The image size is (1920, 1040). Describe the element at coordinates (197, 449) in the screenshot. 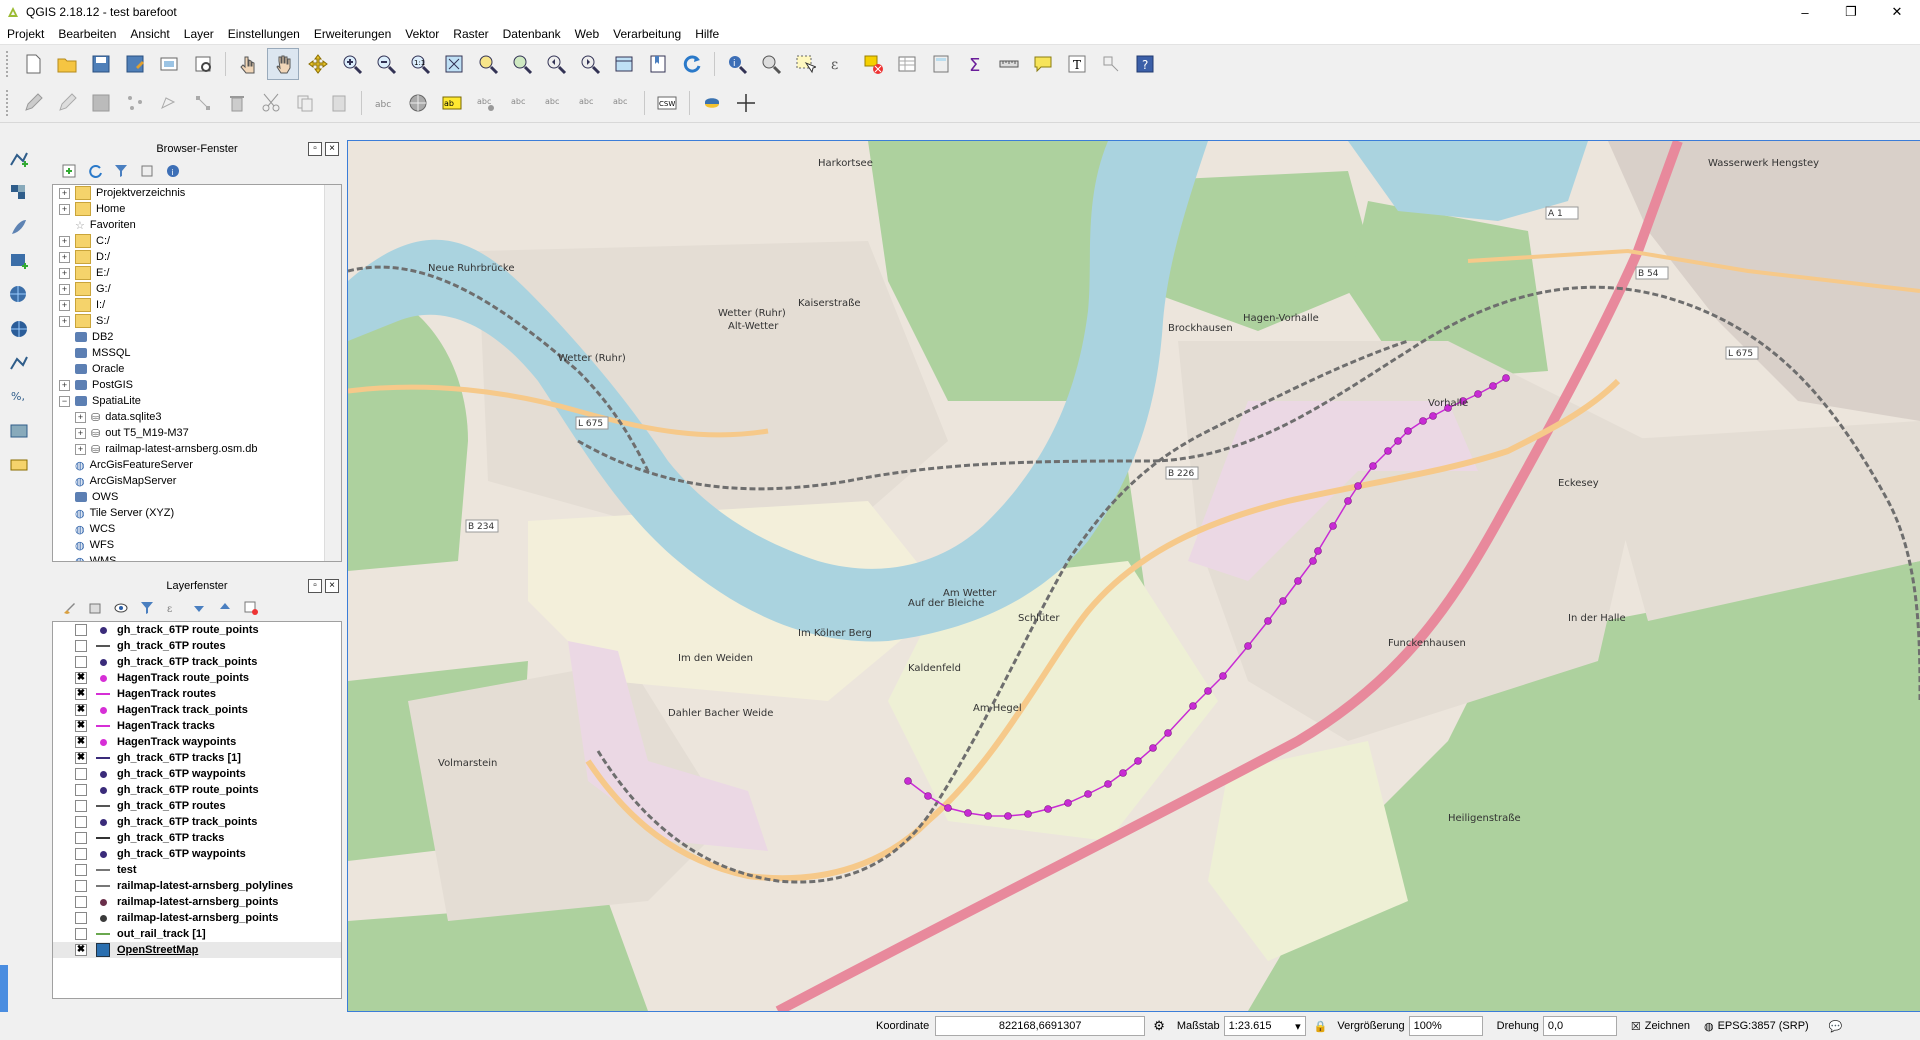

I see `browser-item: + ⛁ railmap-latest-arnsberg.osm.db` at that location.